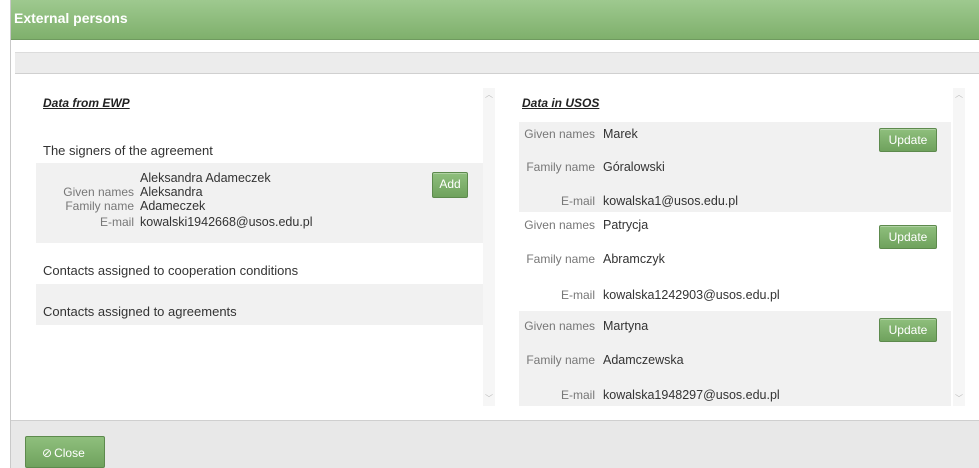 The image size is (979, 468). Describe the element at coordinates (497, 63) in the screenshot. I see `toolbar-strip` at that location.